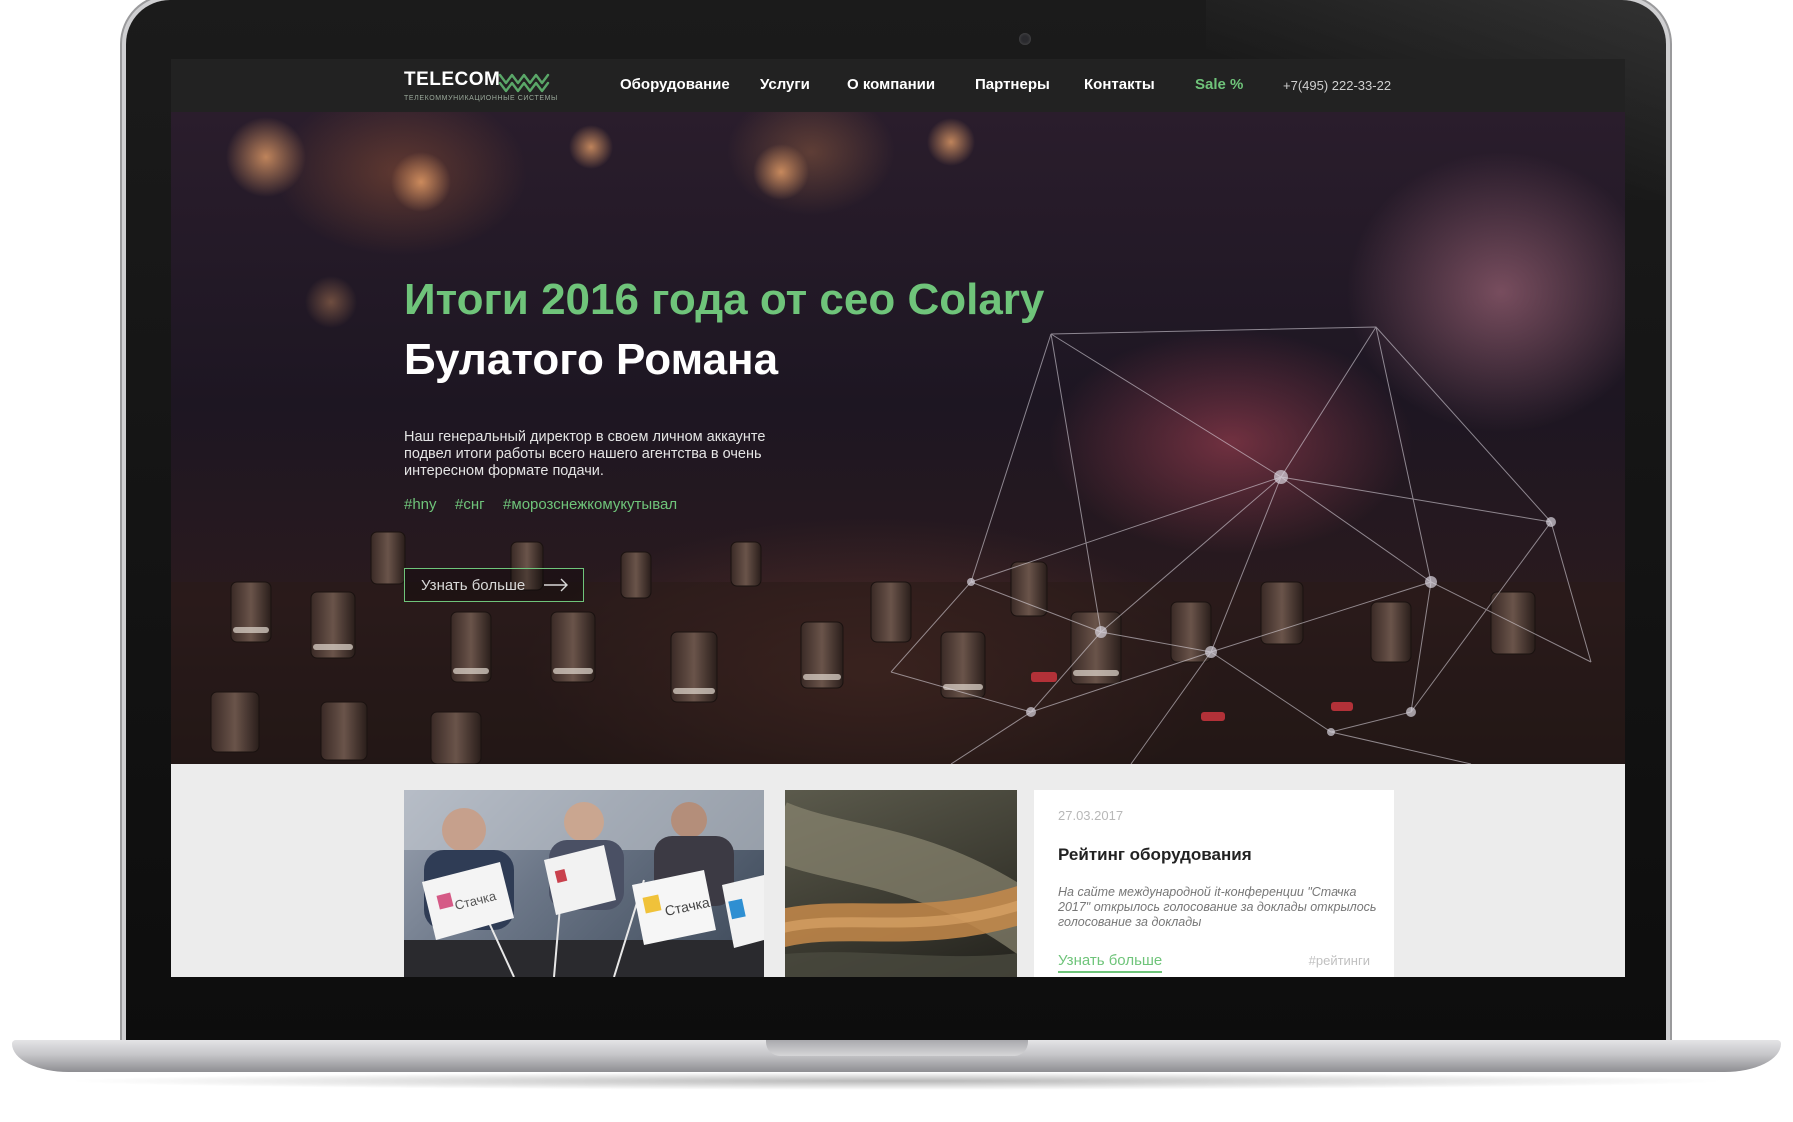  What do you see at coordinates (724, 299) in the screenshot?
I see `hero-title-green: Итоги 2016 года от сео Colary` at bounding box center [724, 299].